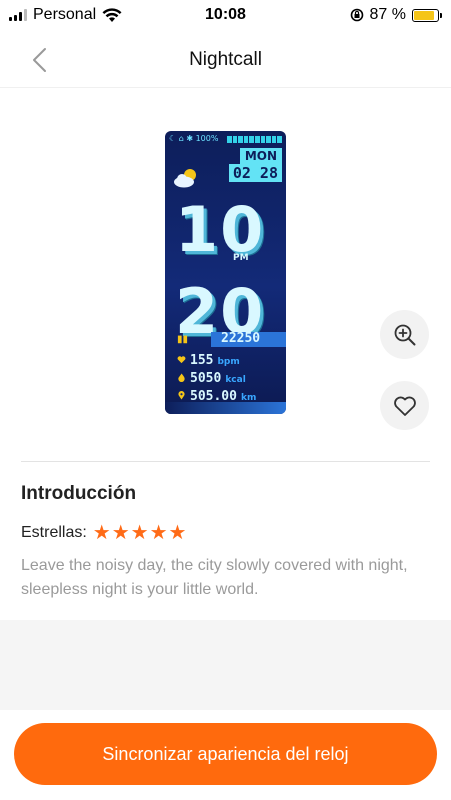 The height and width of the screenshot is (800, 451). Describe the element at coordinates (225, 15) in the screenshot. I see `status-bar: Personal 10:08 87 %` at that location.